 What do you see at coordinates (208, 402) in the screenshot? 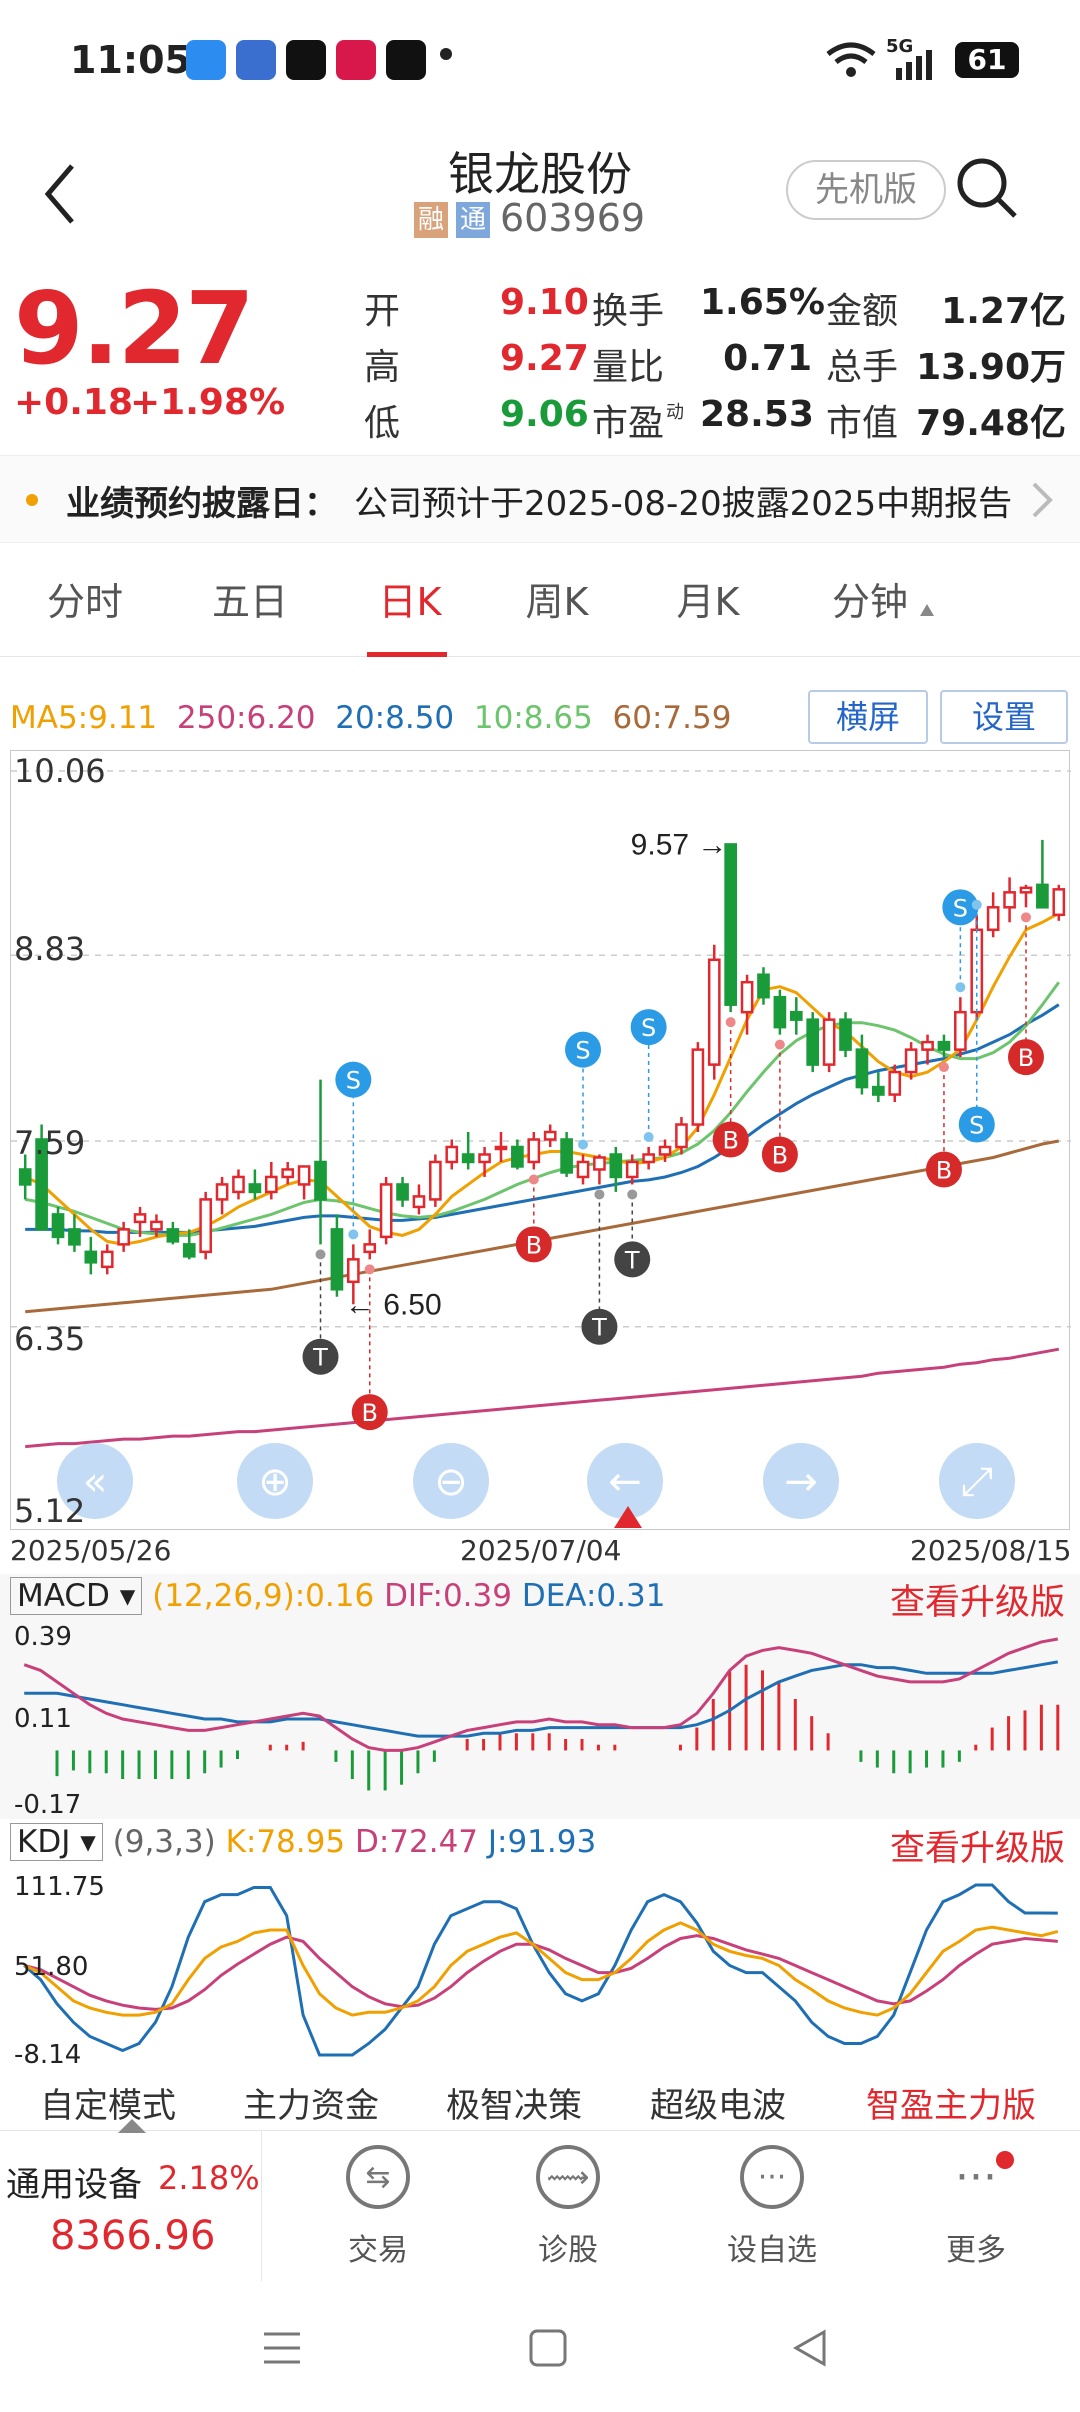
I see `price-change-pct: +1.98%` at bounding box center [208, 402].